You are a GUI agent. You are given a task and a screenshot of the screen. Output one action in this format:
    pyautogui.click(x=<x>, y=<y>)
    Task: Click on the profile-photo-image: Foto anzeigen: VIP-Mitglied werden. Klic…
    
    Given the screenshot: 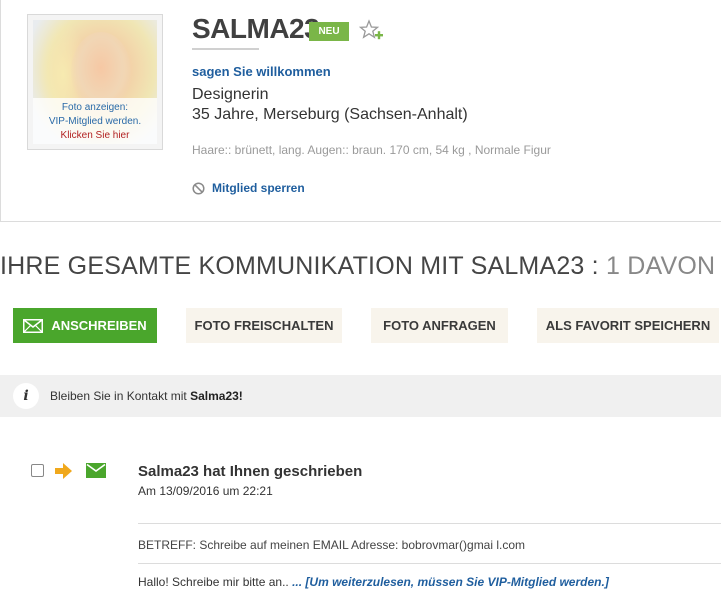 What is the action you would take?
    pyautogui.click(x=95, y=82)
    